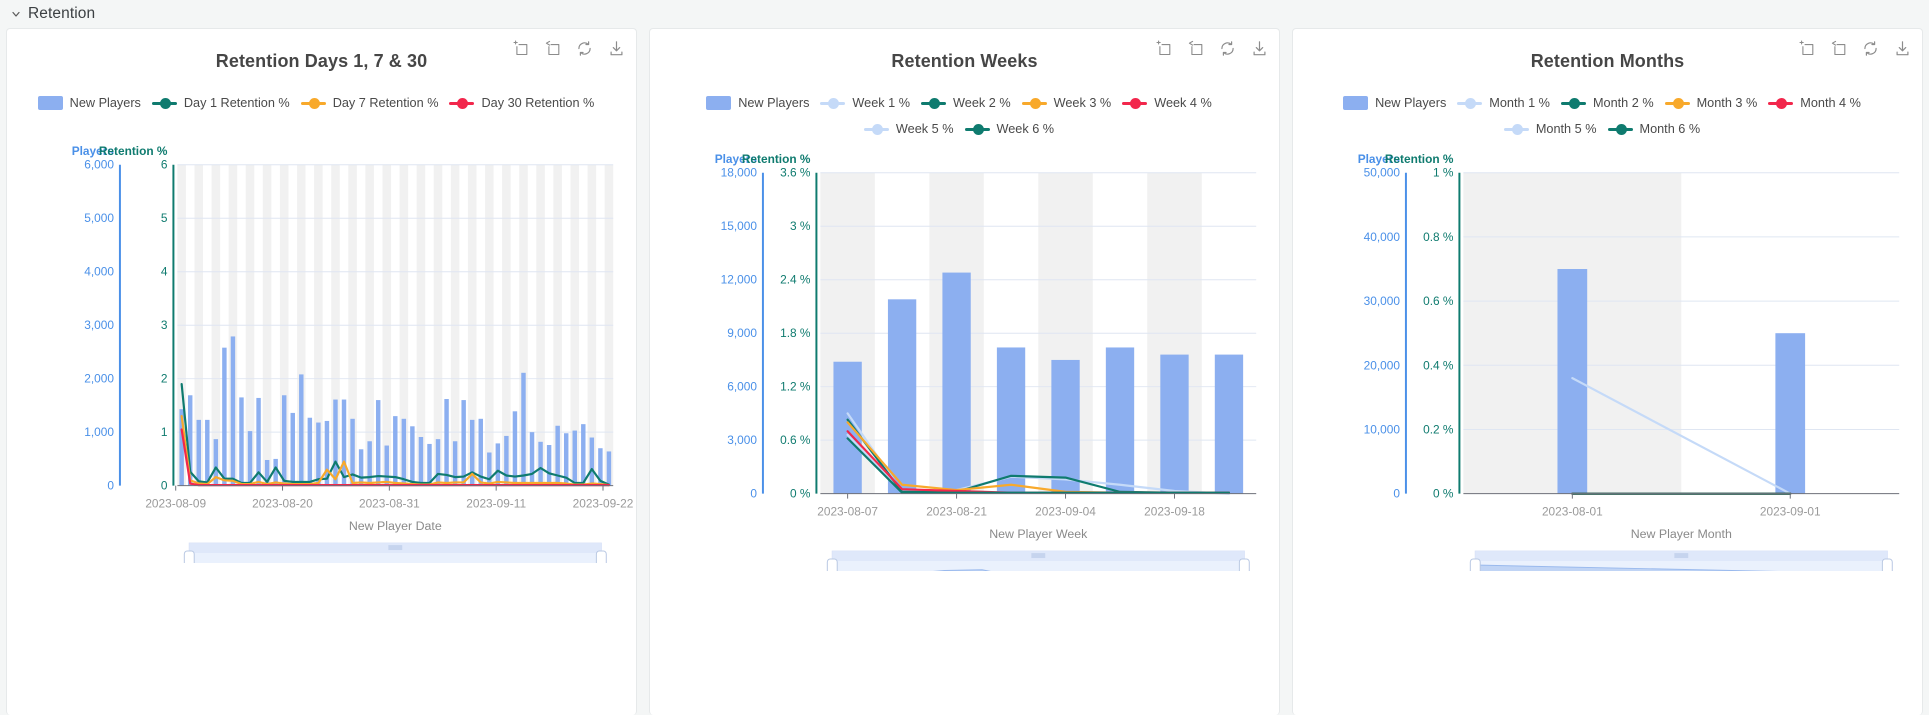  Describe the element at coordinates (964, 14) in the screenshot. I see `section-header: Retention` at that location.